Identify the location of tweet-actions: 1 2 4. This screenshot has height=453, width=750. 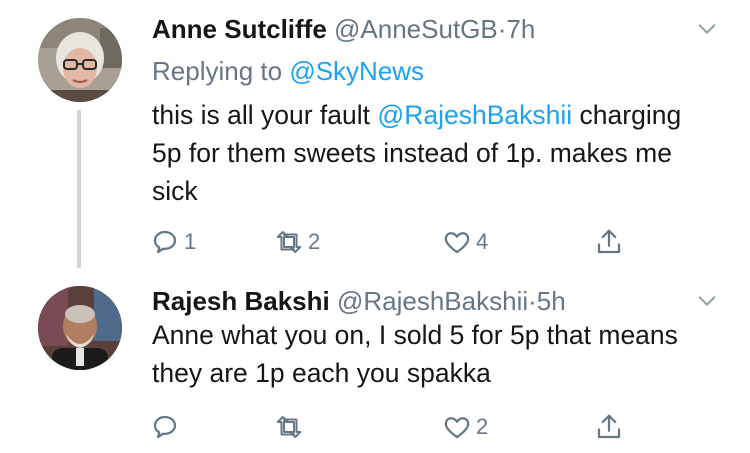
(390, 242).